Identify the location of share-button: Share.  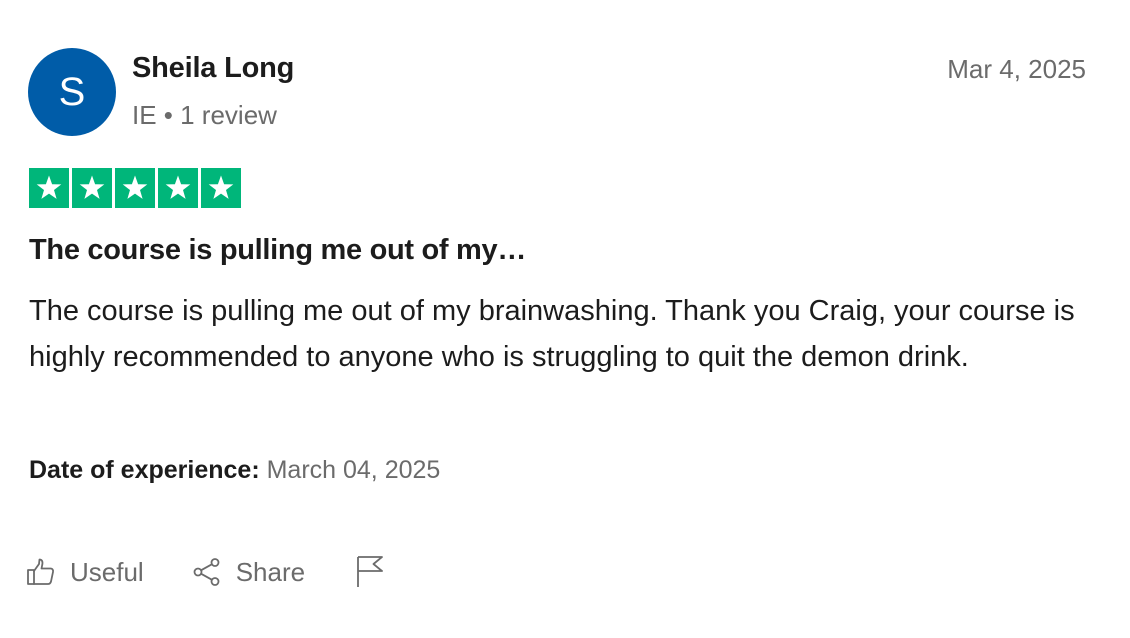
(248, 572).